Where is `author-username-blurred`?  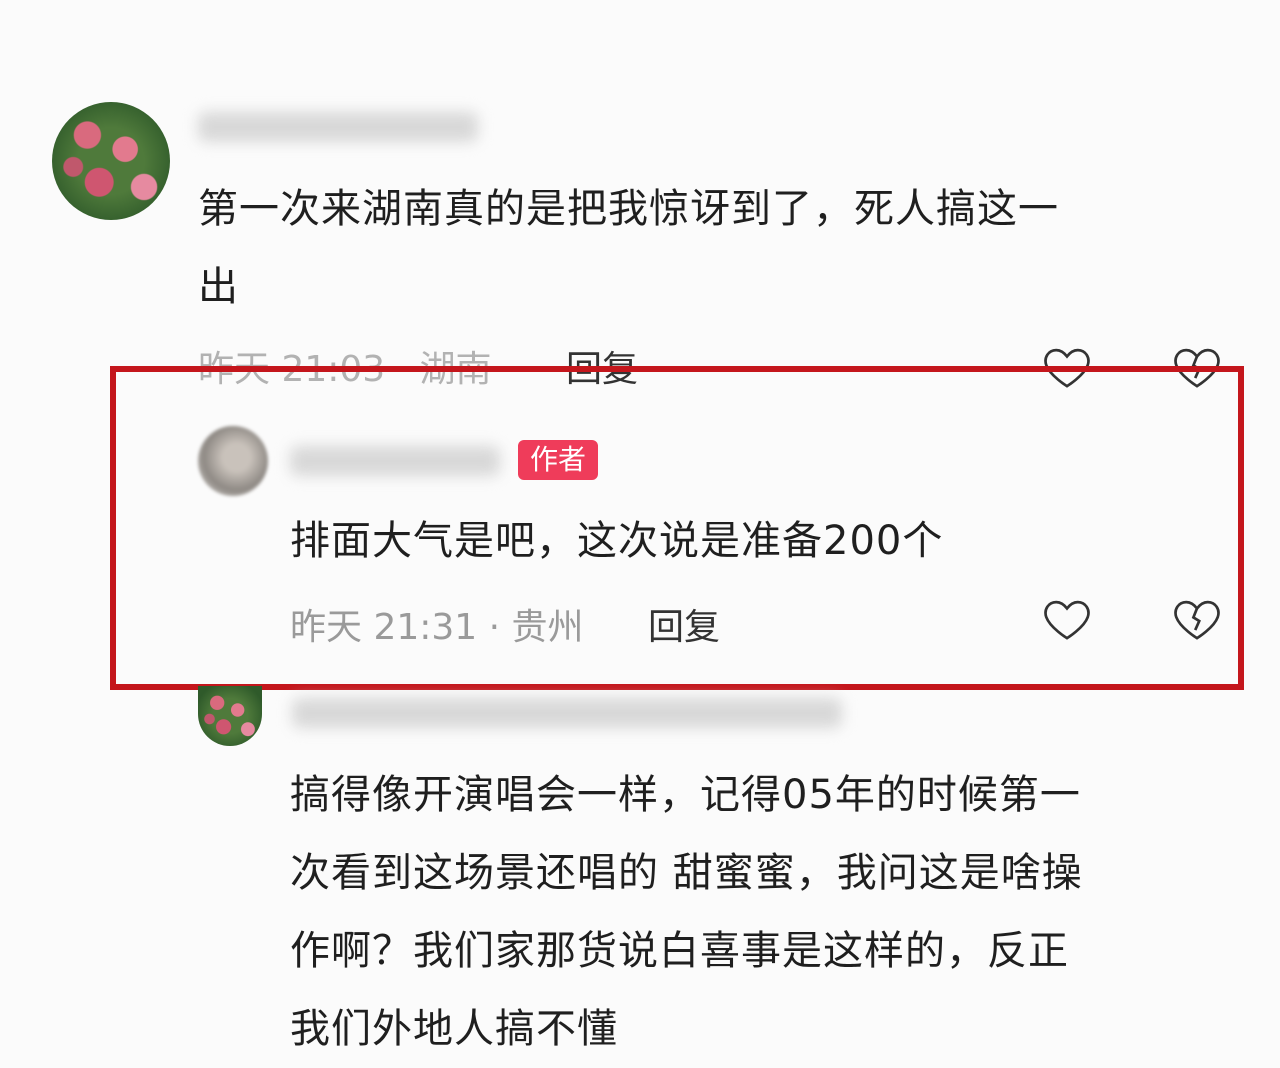 author-username-blurred is located at coordinates (395, 461).